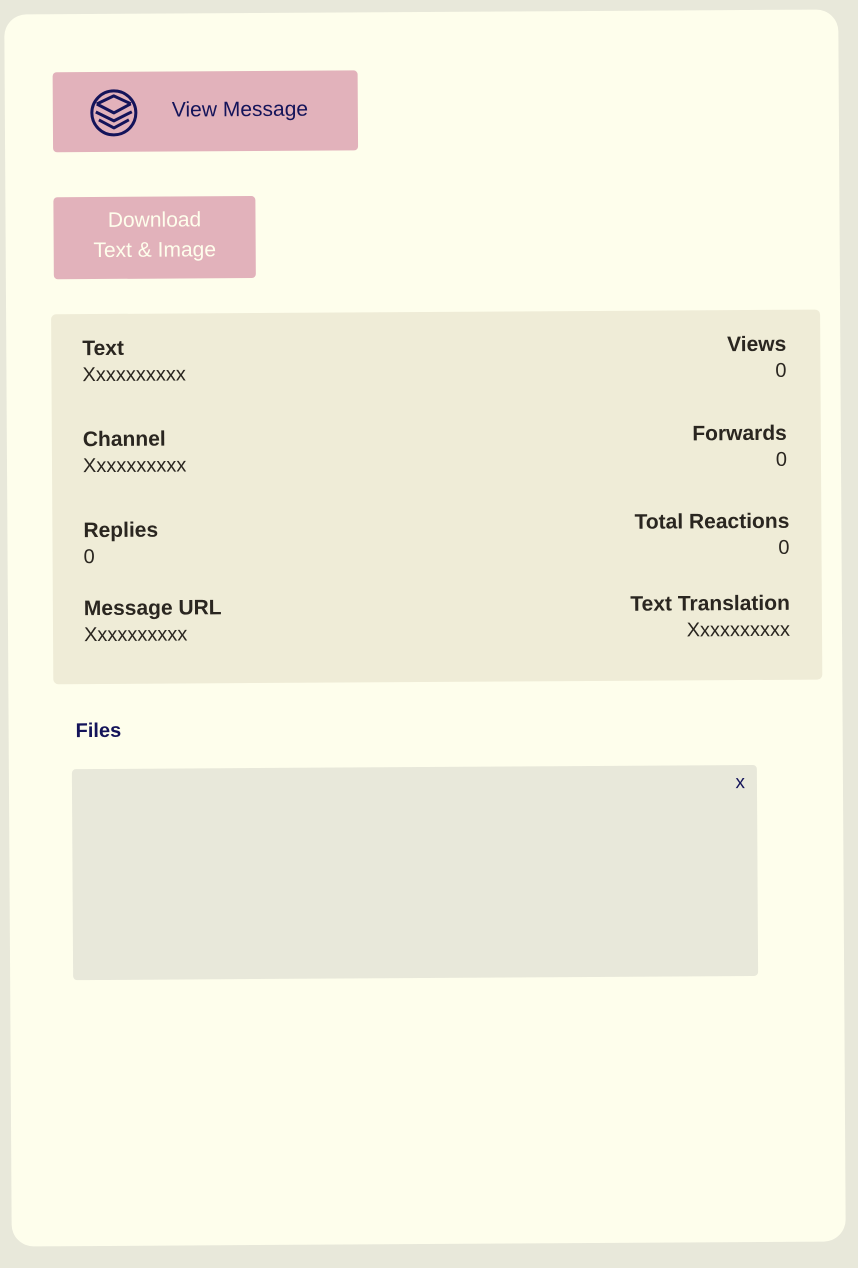 Image resolution: width=858 pixels, height=1268 pixels. What do you see at coordinates (152, 608) in the screenshot?
I see `message-url-label: Message URL` at bounding box center [152, 608].